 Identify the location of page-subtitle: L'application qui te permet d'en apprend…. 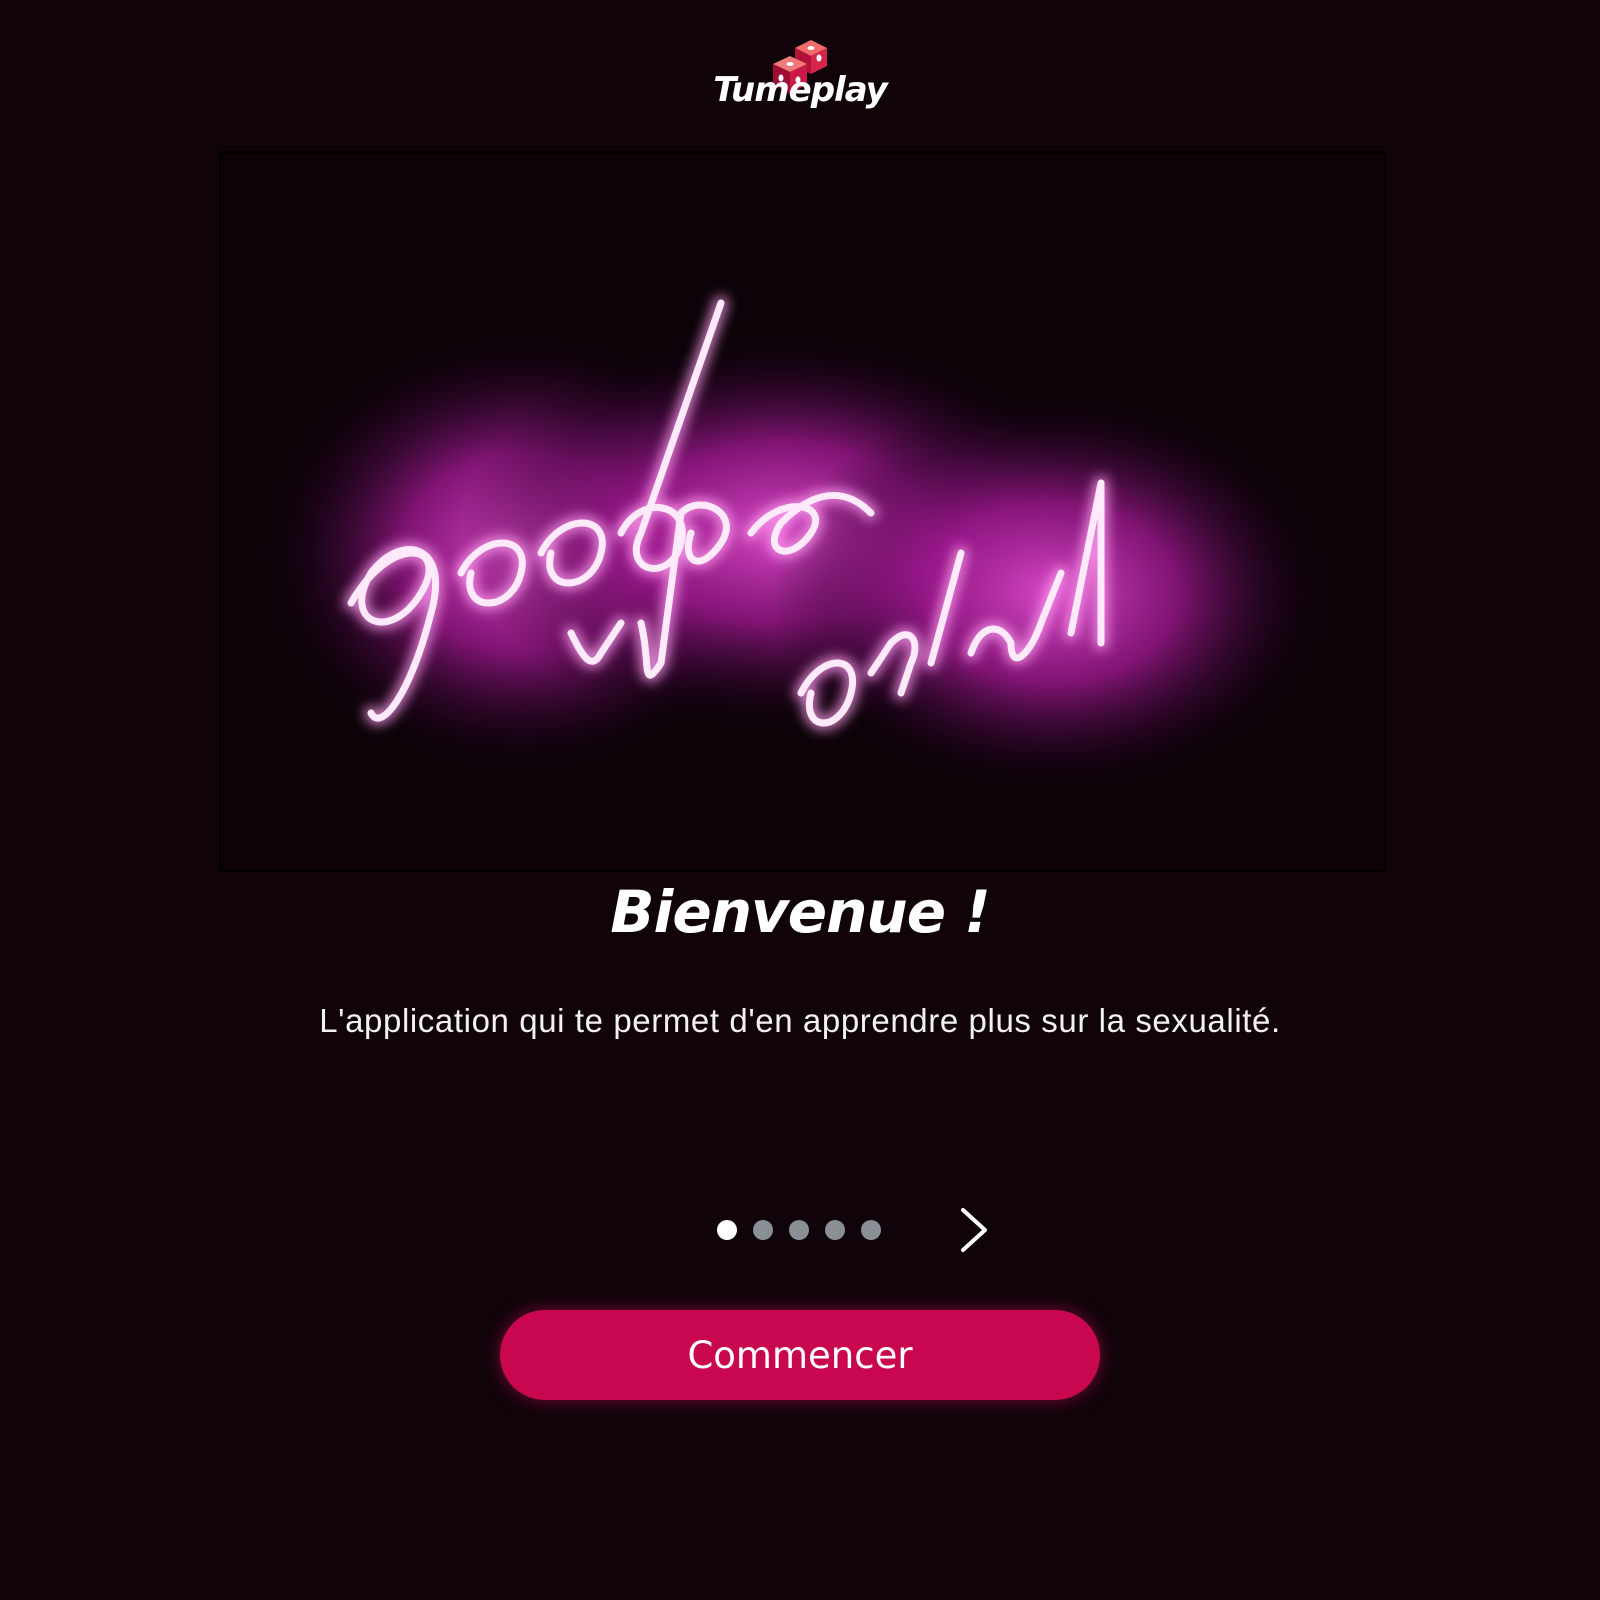
(800, 1020).